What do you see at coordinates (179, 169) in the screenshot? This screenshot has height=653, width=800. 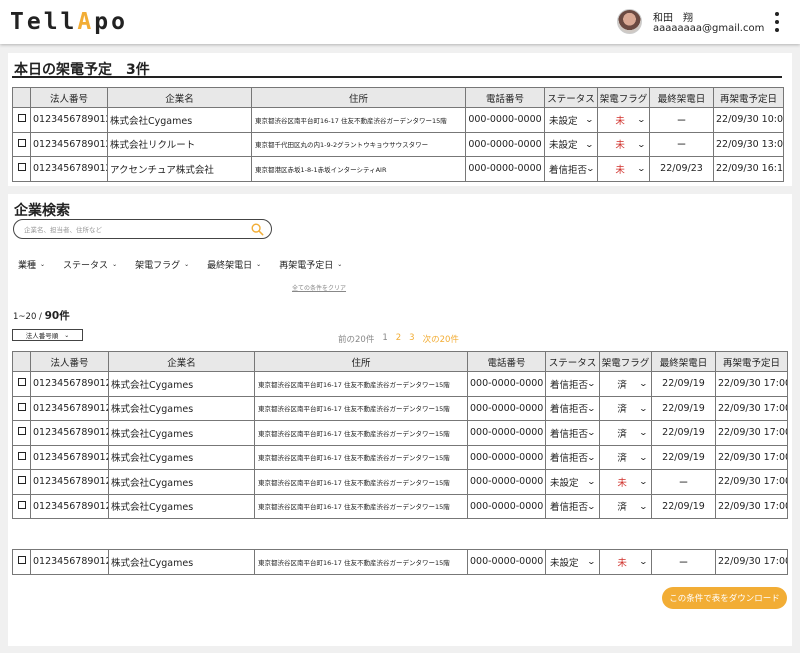 I see `company-name: アクセンチュア株式会社` at bounding box center [179, 169].